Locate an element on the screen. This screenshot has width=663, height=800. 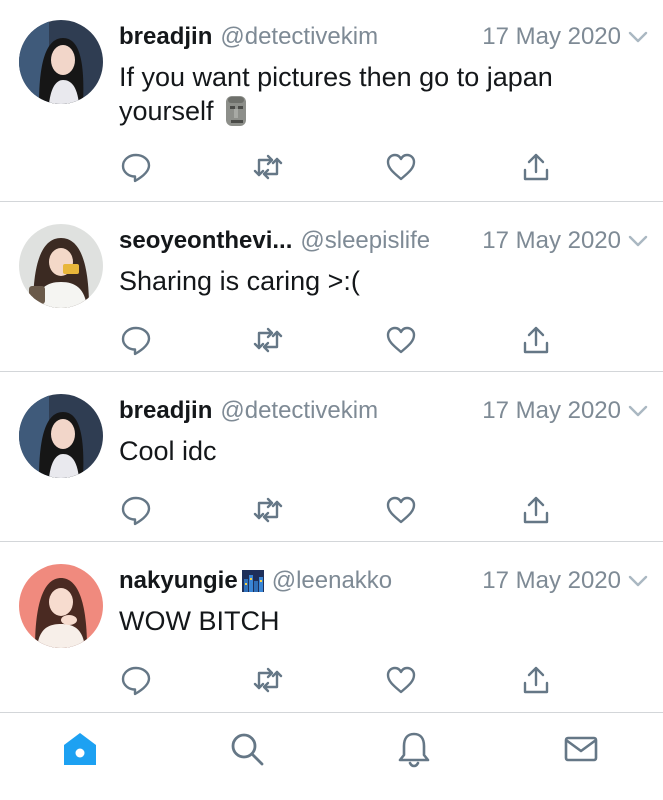
tab-home is located at coordinates (80, 749).